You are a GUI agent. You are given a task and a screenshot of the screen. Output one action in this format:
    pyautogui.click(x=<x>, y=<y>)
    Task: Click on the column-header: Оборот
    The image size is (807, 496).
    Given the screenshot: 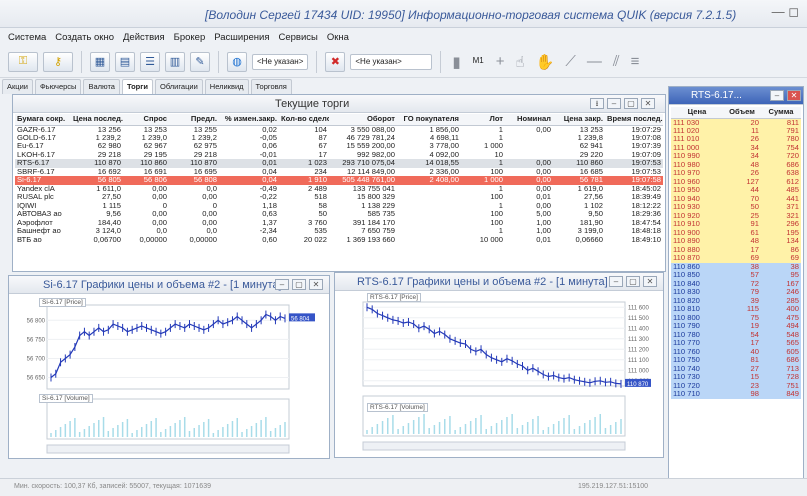 What is the action you would take?
    pyautogui.click(x=363, y=120)
    